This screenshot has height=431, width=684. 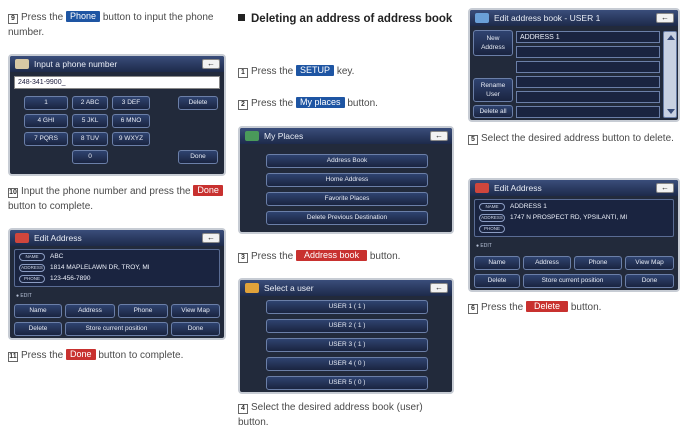 I want to click on step-number: 1, so click(x=243, y=73).